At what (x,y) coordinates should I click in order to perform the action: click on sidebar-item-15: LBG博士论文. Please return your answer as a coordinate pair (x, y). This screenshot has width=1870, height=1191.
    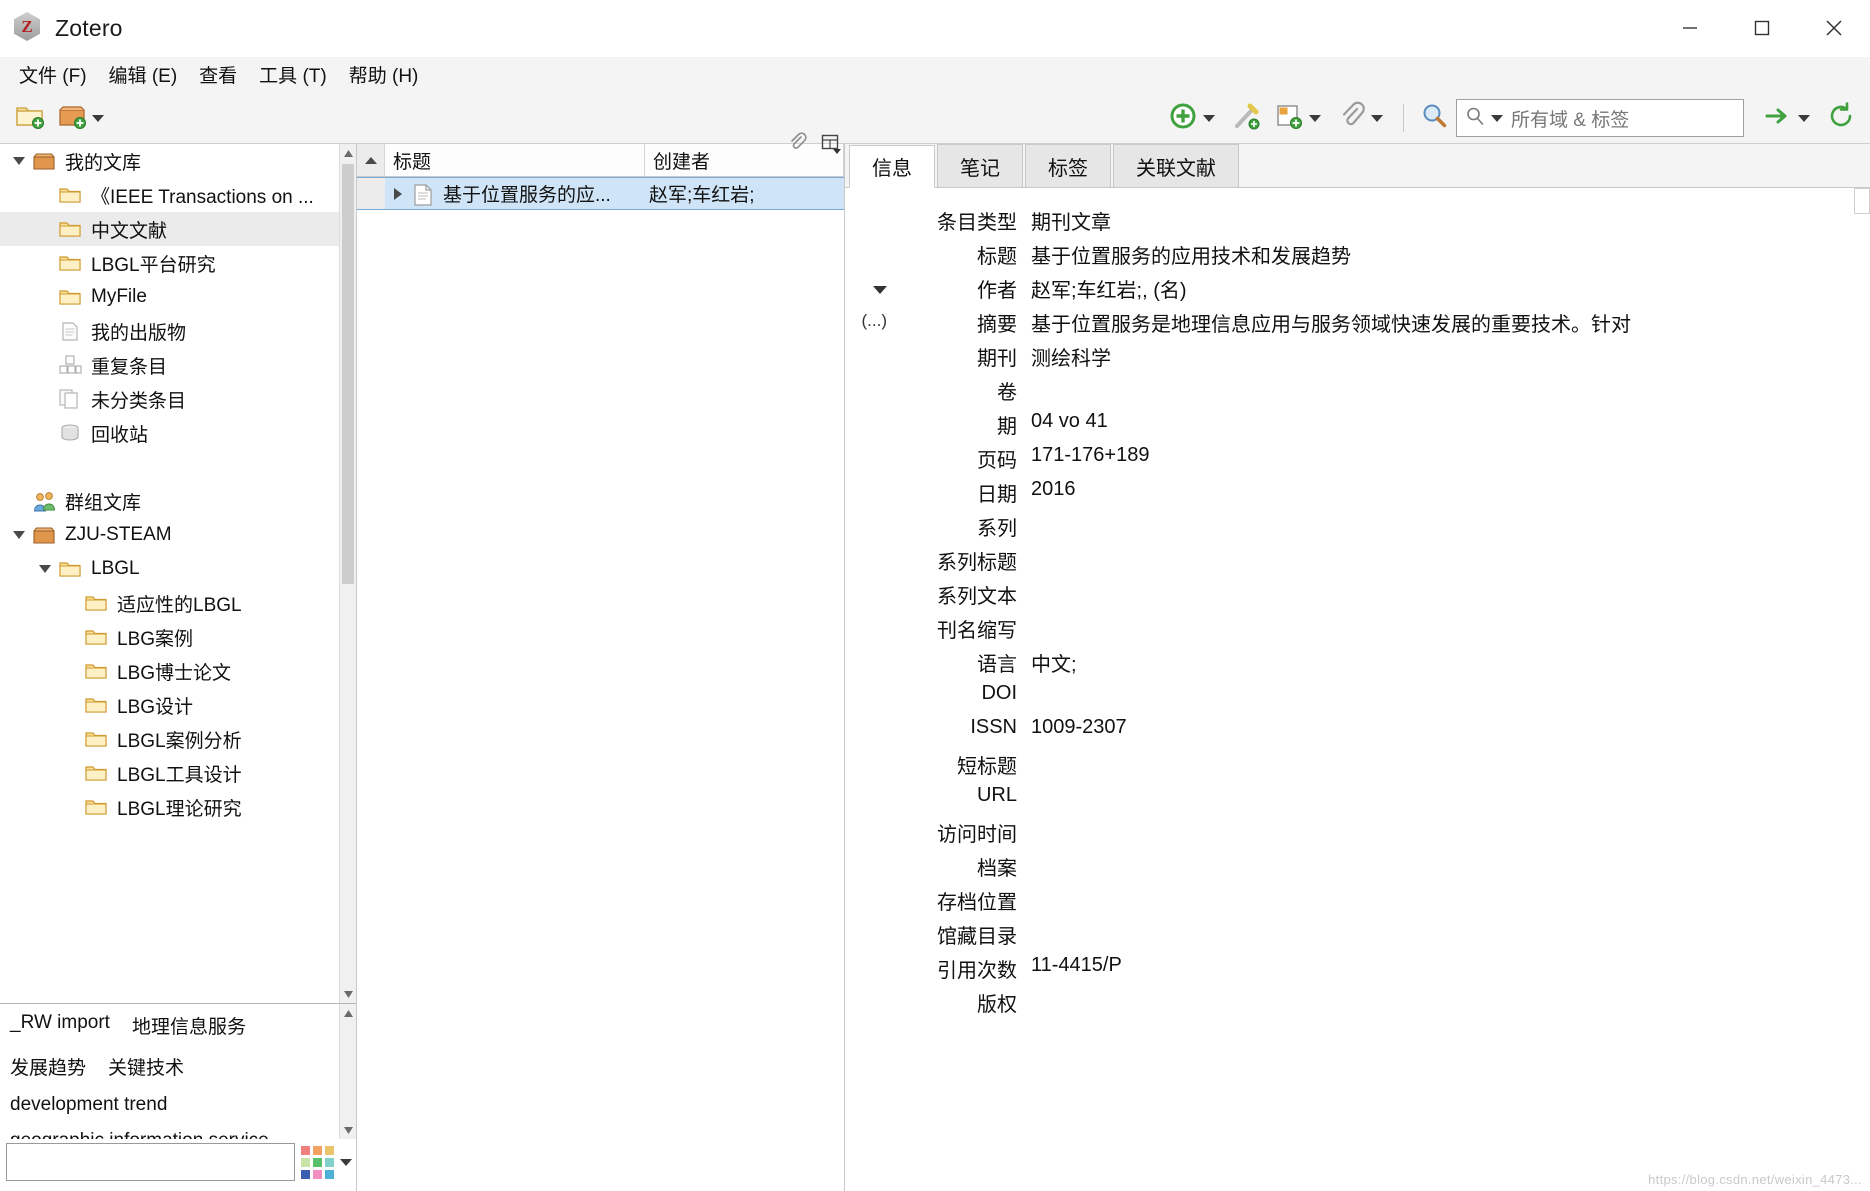
    Looking at the image, I should click on (169, 671).